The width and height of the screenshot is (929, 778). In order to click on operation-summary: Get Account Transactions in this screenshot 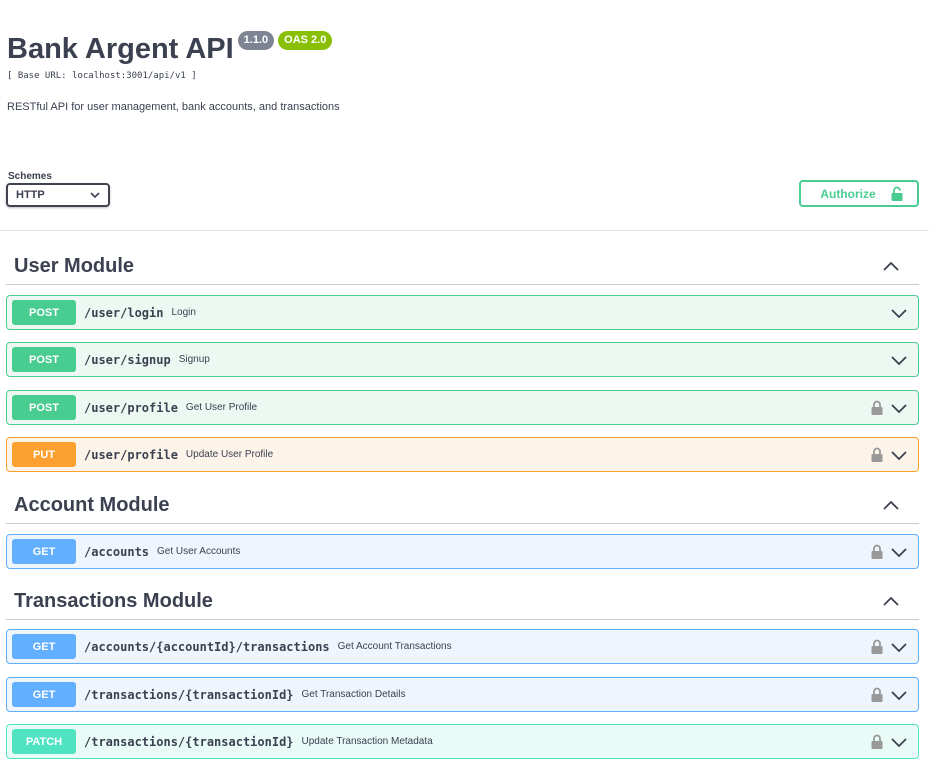, I will do `click(394, 646)`.